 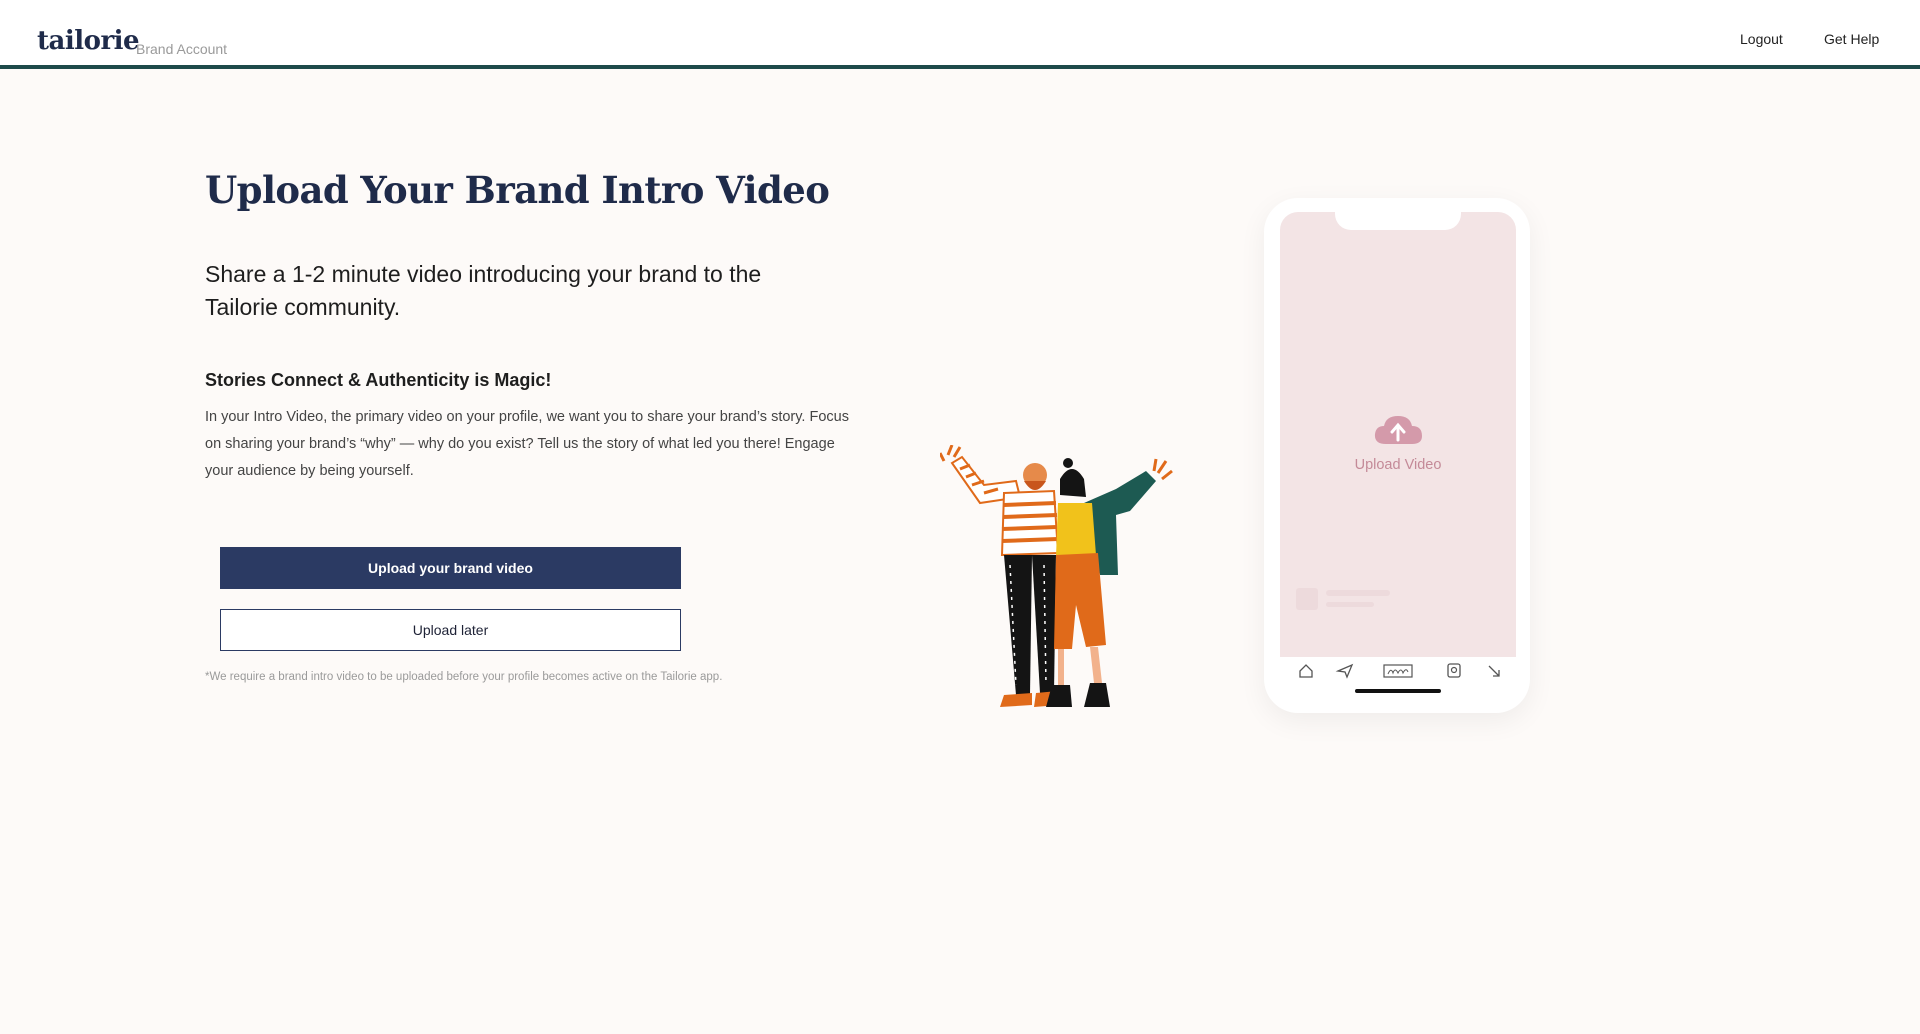 What do you see at coordinates (1761, 39) in the screenshot?
I see `logout-link: Logout` at bounding box center [1761, 39].